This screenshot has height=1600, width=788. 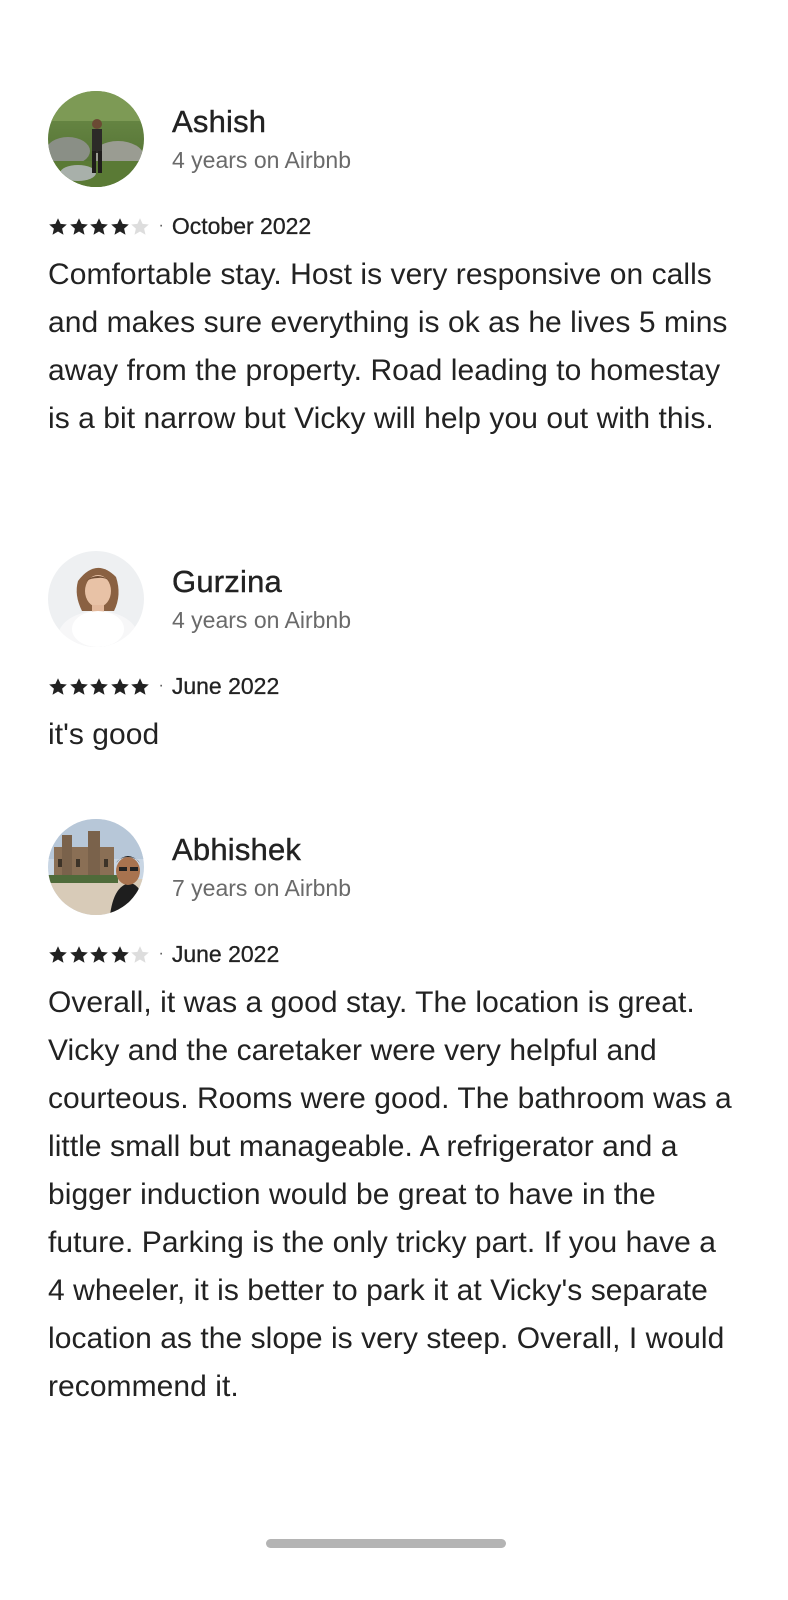 I want to click on reviewer-name: Ashish, so click(x=219, y=121).